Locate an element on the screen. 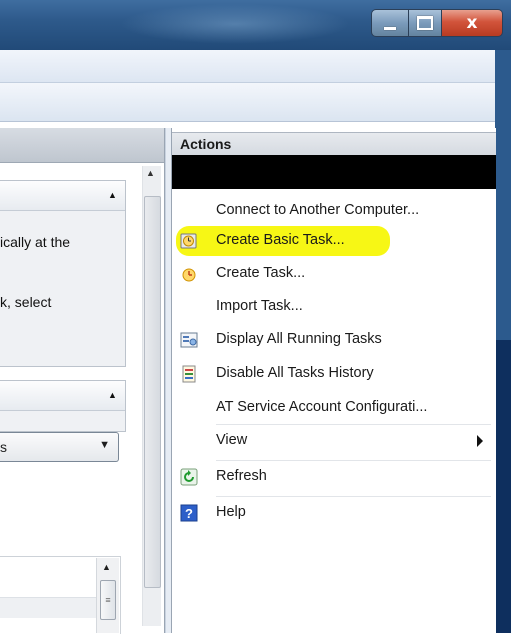 This screenshot has width=511, height=634. actions-pane-header: Actions is located at coordinates (334, 144).